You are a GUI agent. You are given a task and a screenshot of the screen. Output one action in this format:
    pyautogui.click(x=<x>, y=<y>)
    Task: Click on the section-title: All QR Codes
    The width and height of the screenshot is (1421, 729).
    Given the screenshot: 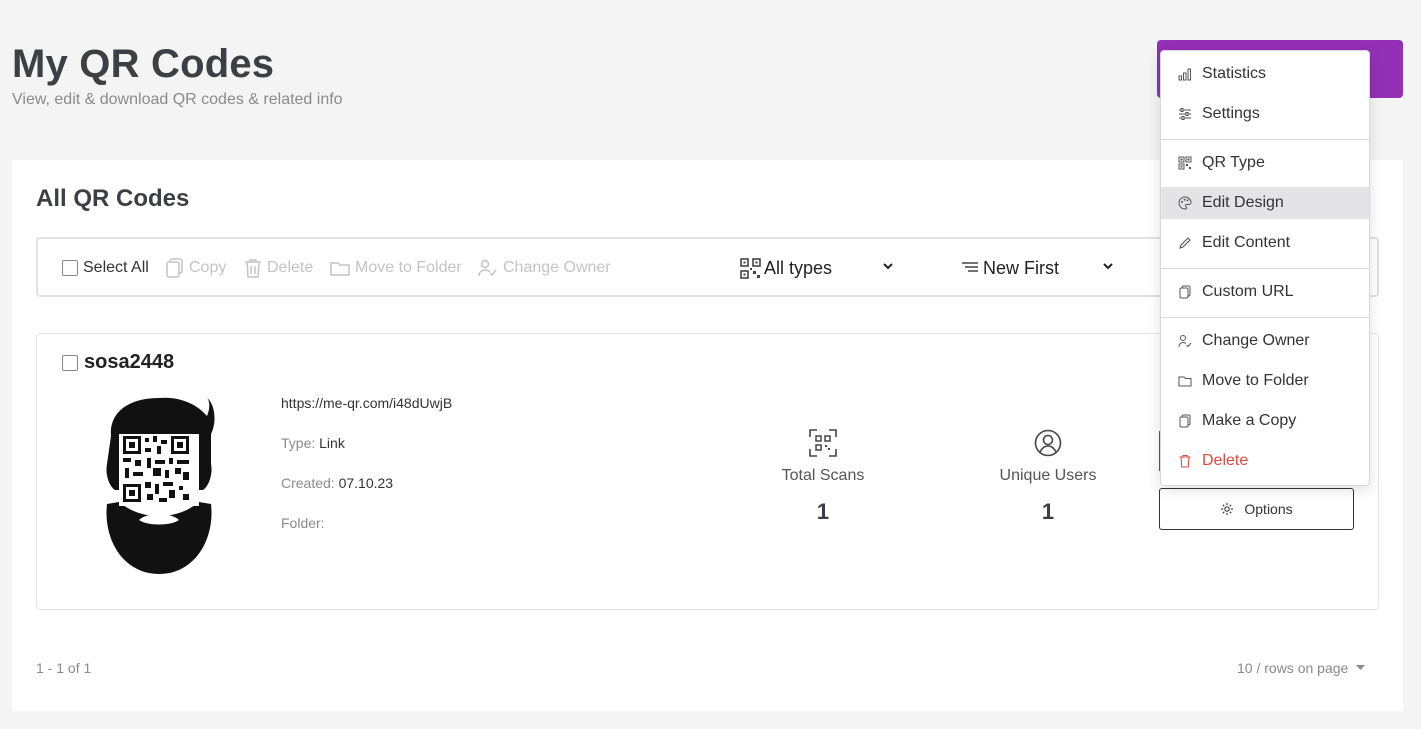 What is the action you would take?
    pyautogui.click(x=113, y=198)
    